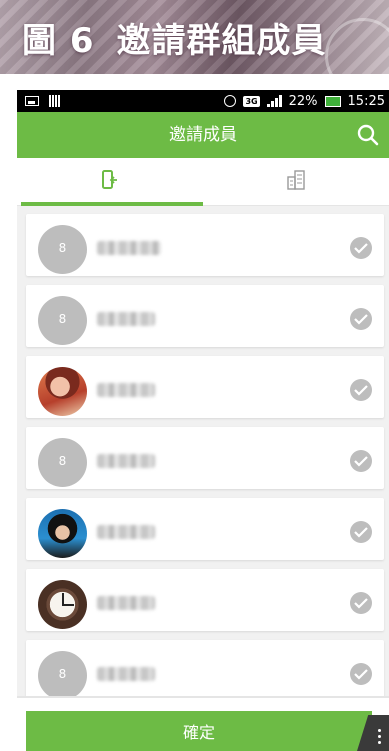 The image size is (389, 751). I want to click on battery-charging-icon, so click(332, 101).